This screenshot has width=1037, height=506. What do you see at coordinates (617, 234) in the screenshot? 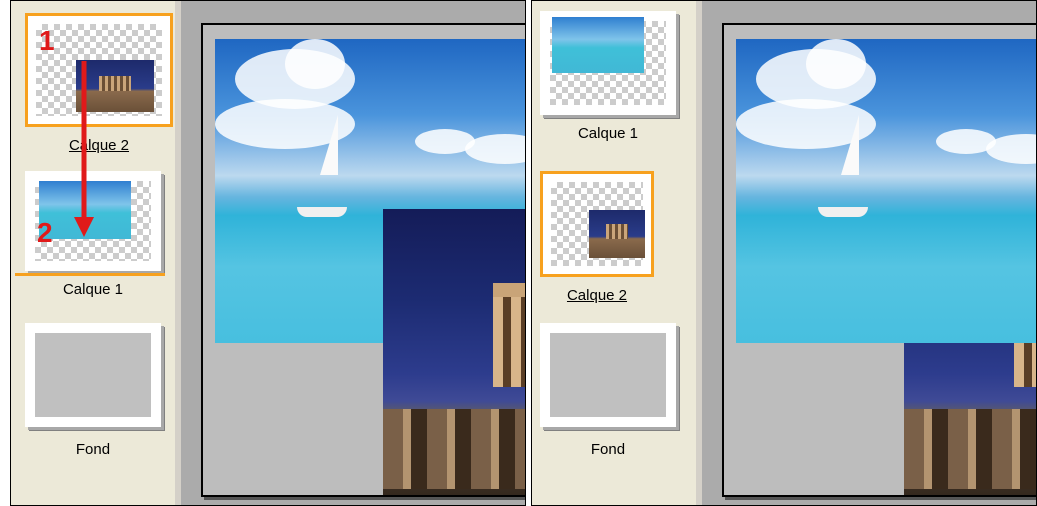
I see `temple-thumbnail-image` at bounding box center [617, 234].